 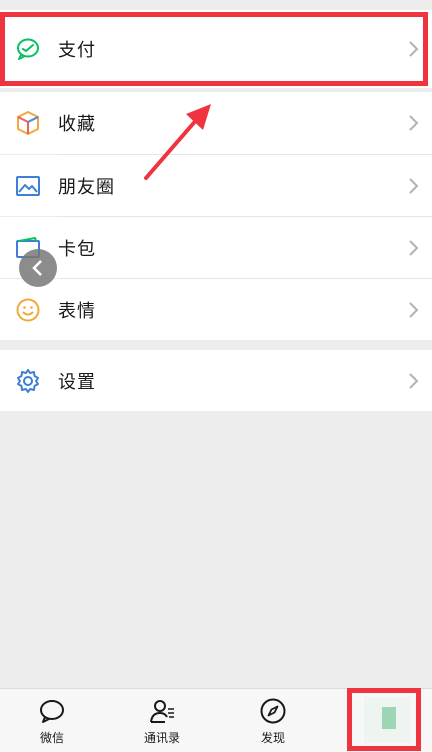 What do you see at coordinates (51, 738) in the screenshot?
I see `tab-label: 微信` at bounding box center [51, 738].